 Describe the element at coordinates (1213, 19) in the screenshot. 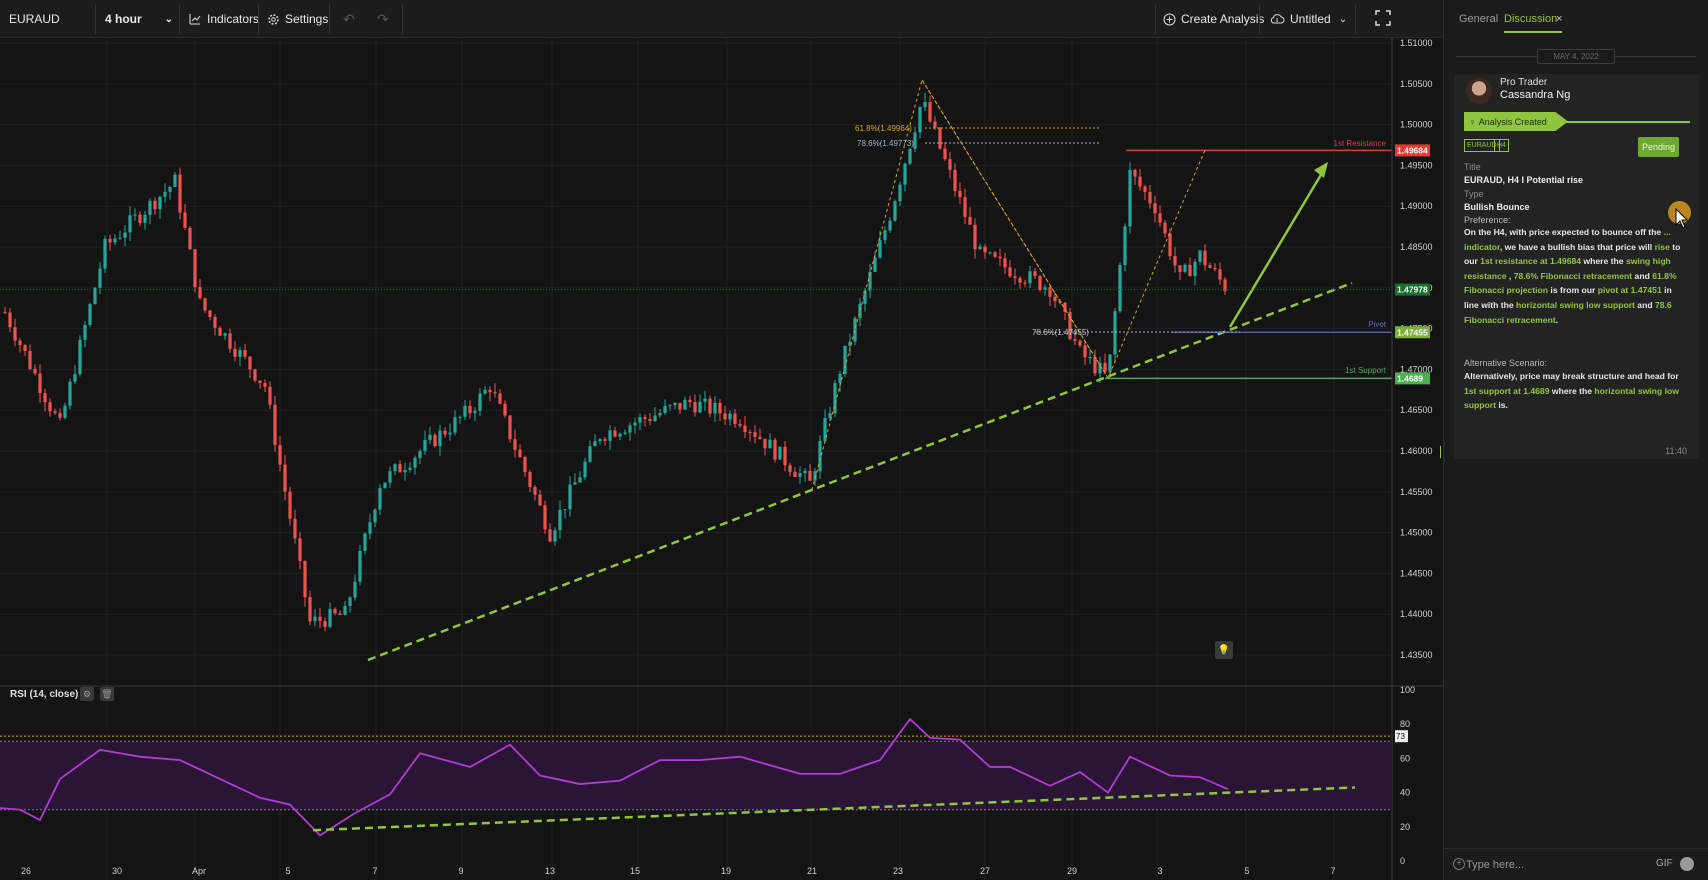

I see `create-analysis-button: Create Analysis` at that location.